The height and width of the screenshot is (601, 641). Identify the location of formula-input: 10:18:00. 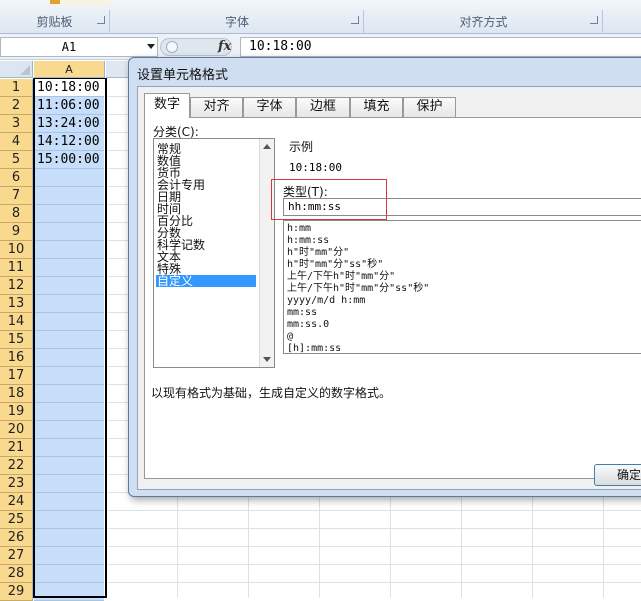
(440, 47).